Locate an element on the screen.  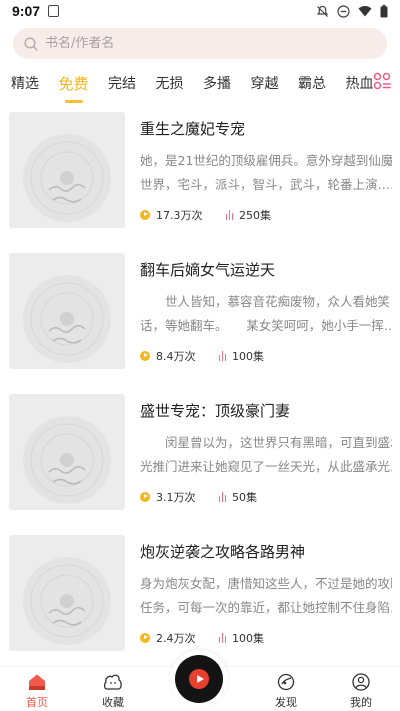
book-description-line: 身为炮灰女配，唐惜知这些人，不过是她的攻略 is located at coordinates (266, 583).